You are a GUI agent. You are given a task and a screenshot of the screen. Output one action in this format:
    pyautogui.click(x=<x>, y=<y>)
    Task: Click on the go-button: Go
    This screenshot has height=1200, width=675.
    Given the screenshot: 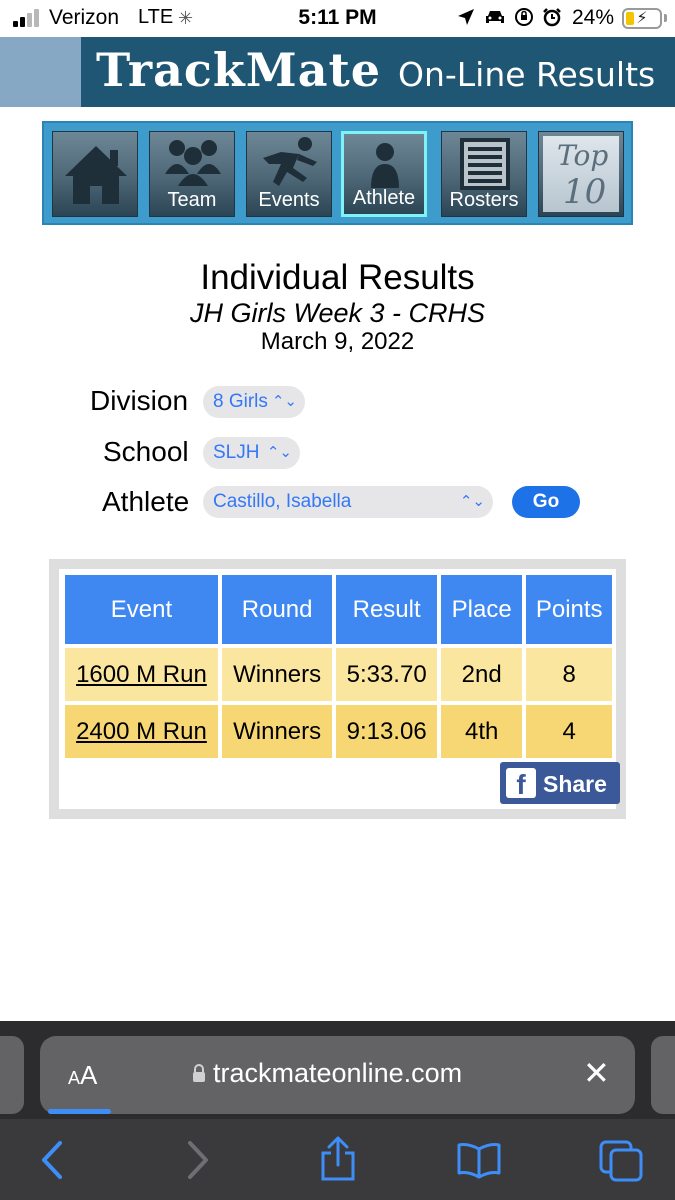 What is the action you would take?
    pyautogui.click(x=546, y=502)
    